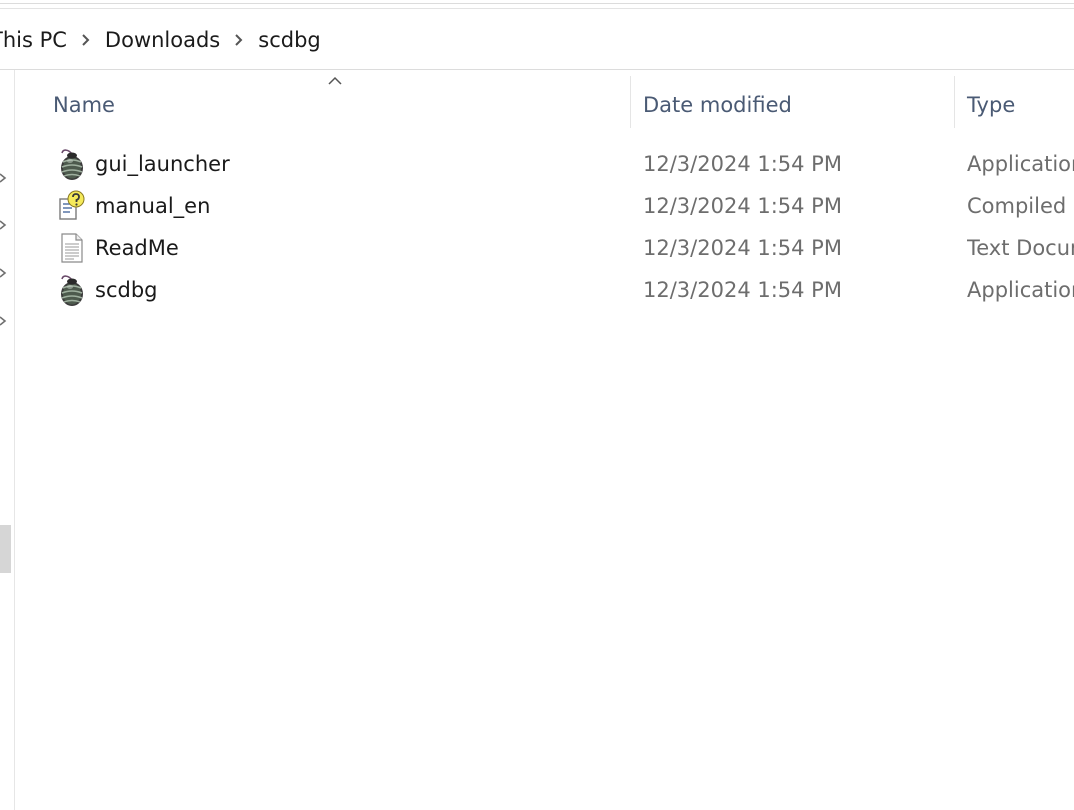 Image resolution: width=1074 pixels, height=810 pixels. What do you see at coordinates (5, 549) in the screenshot?
I see `scrollbar-thumb` at bounding box center [5, 549].